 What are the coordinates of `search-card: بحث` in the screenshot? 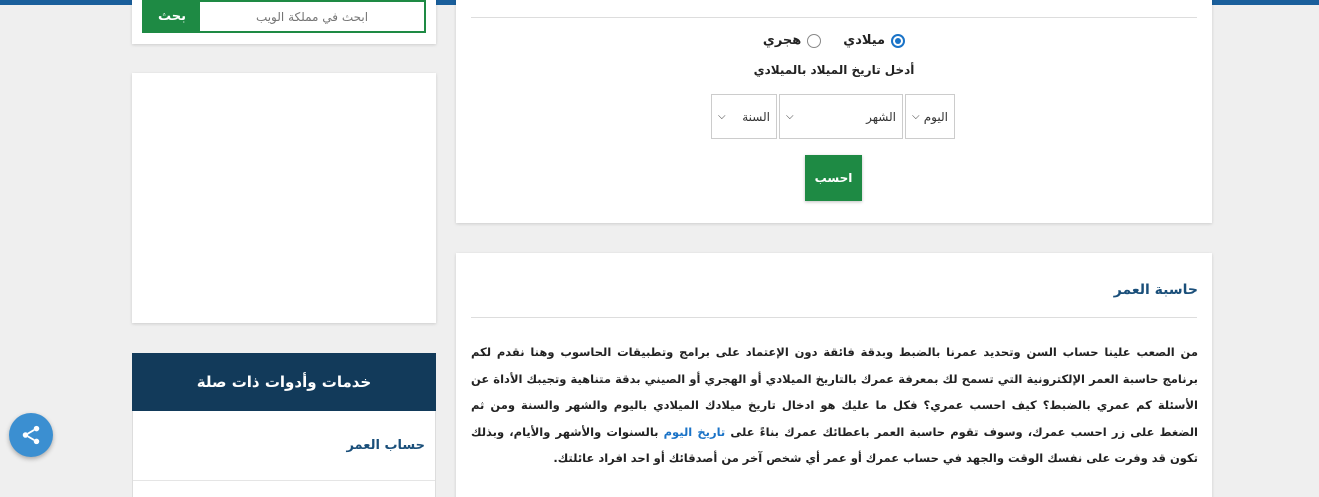 It's located at (284, 22).